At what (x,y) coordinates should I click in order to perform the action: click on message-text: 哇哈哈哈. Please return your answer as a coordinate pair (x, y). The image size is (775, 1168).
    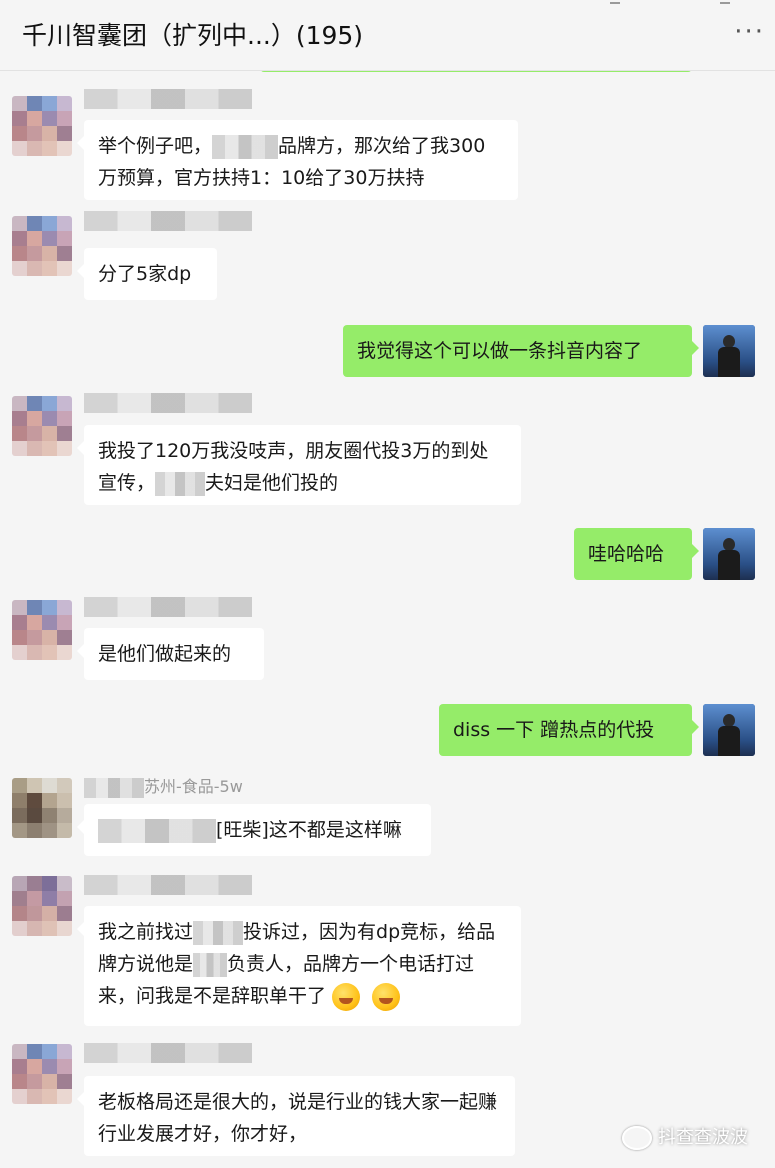
    Looking at the image, I should click on (626, 554).